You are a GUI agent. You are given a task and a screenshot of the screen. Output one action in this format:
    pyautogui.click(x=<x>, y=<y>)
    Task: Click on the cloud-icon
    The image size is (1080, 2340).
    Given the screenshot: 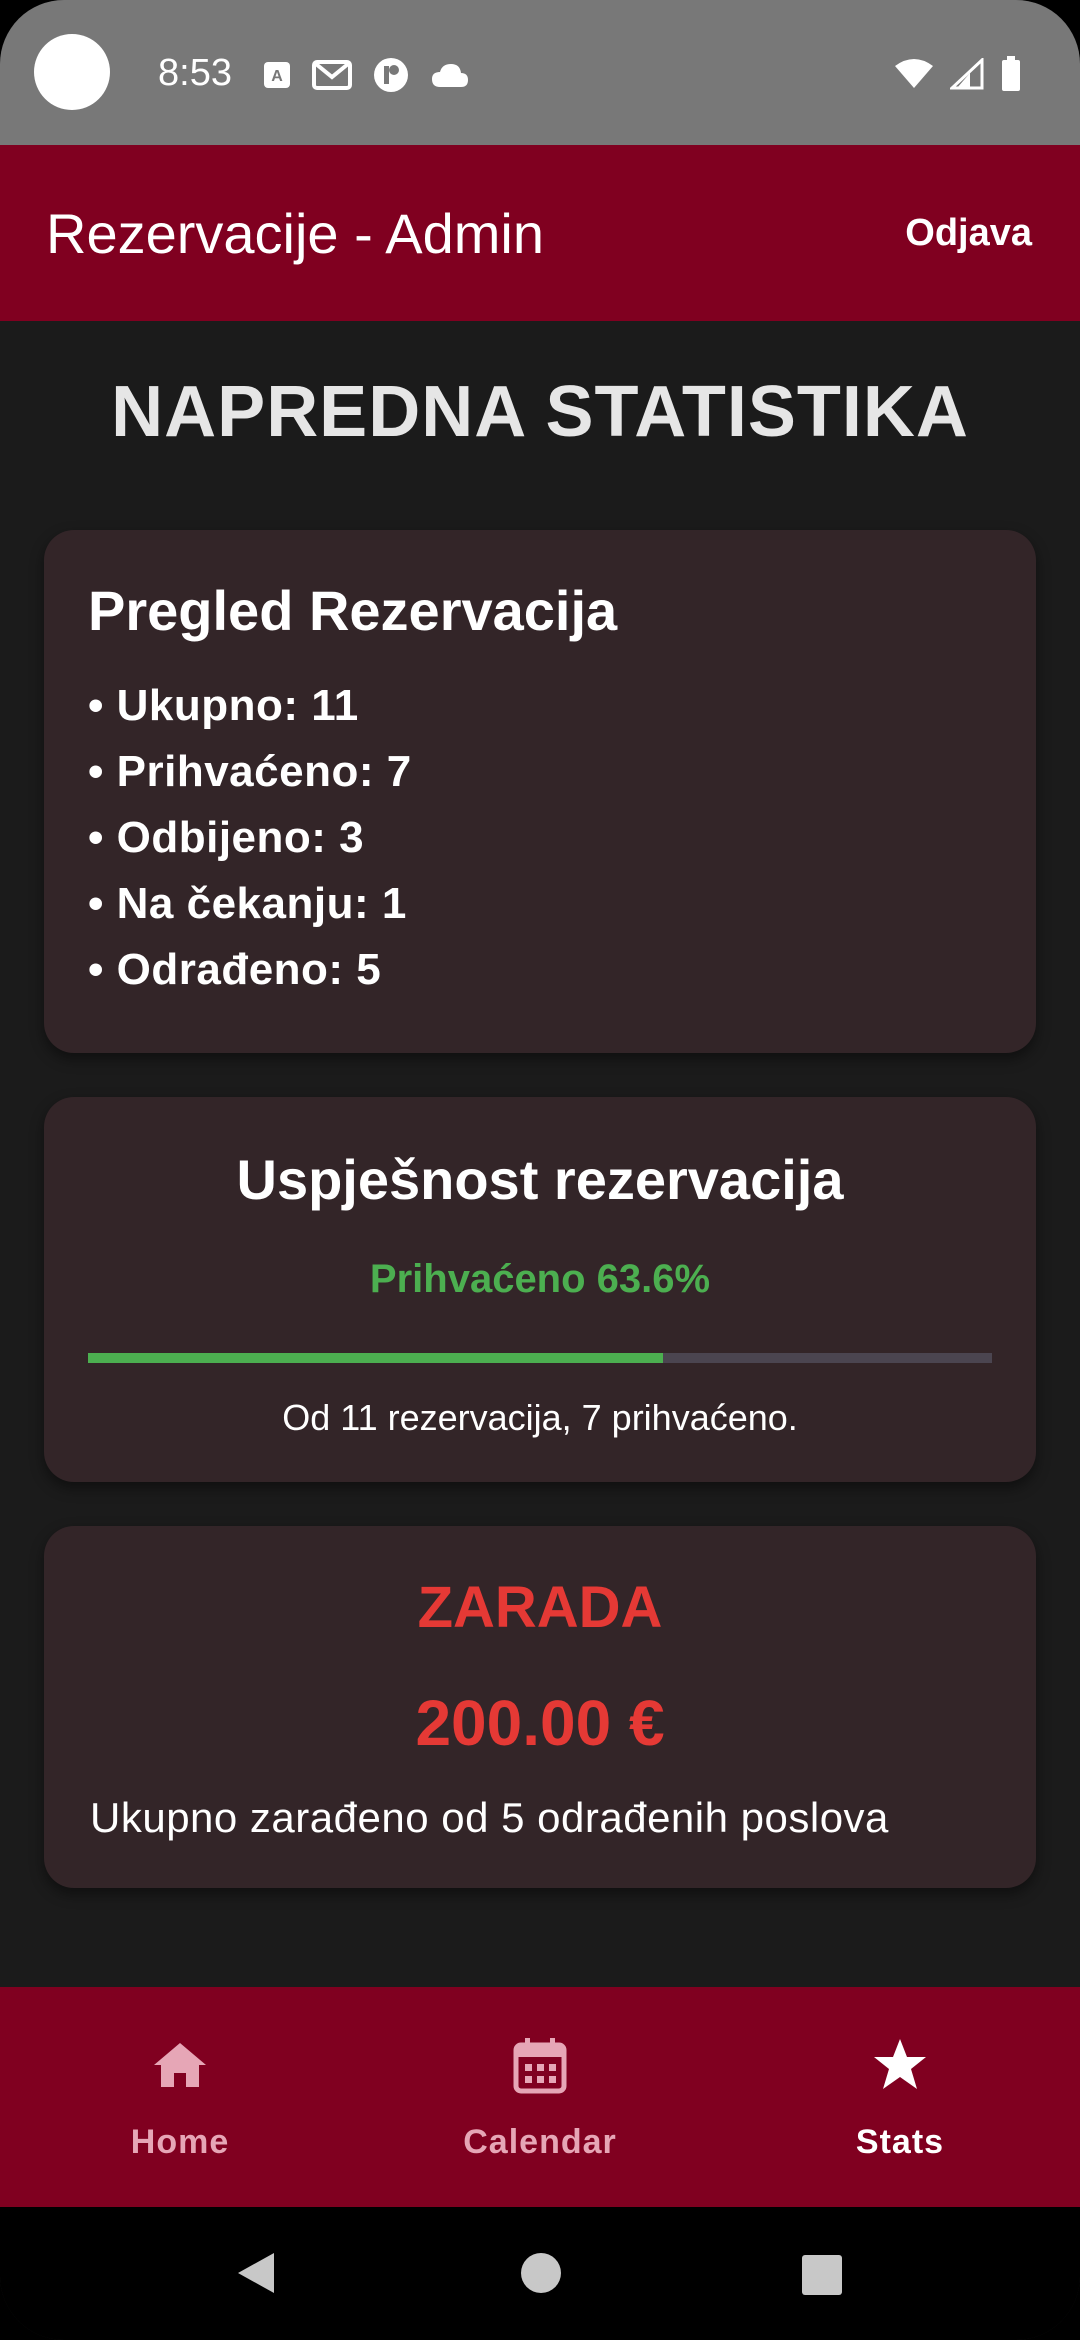 What is the action you would take?
    pyautogui.click(x=450, y=77)
    